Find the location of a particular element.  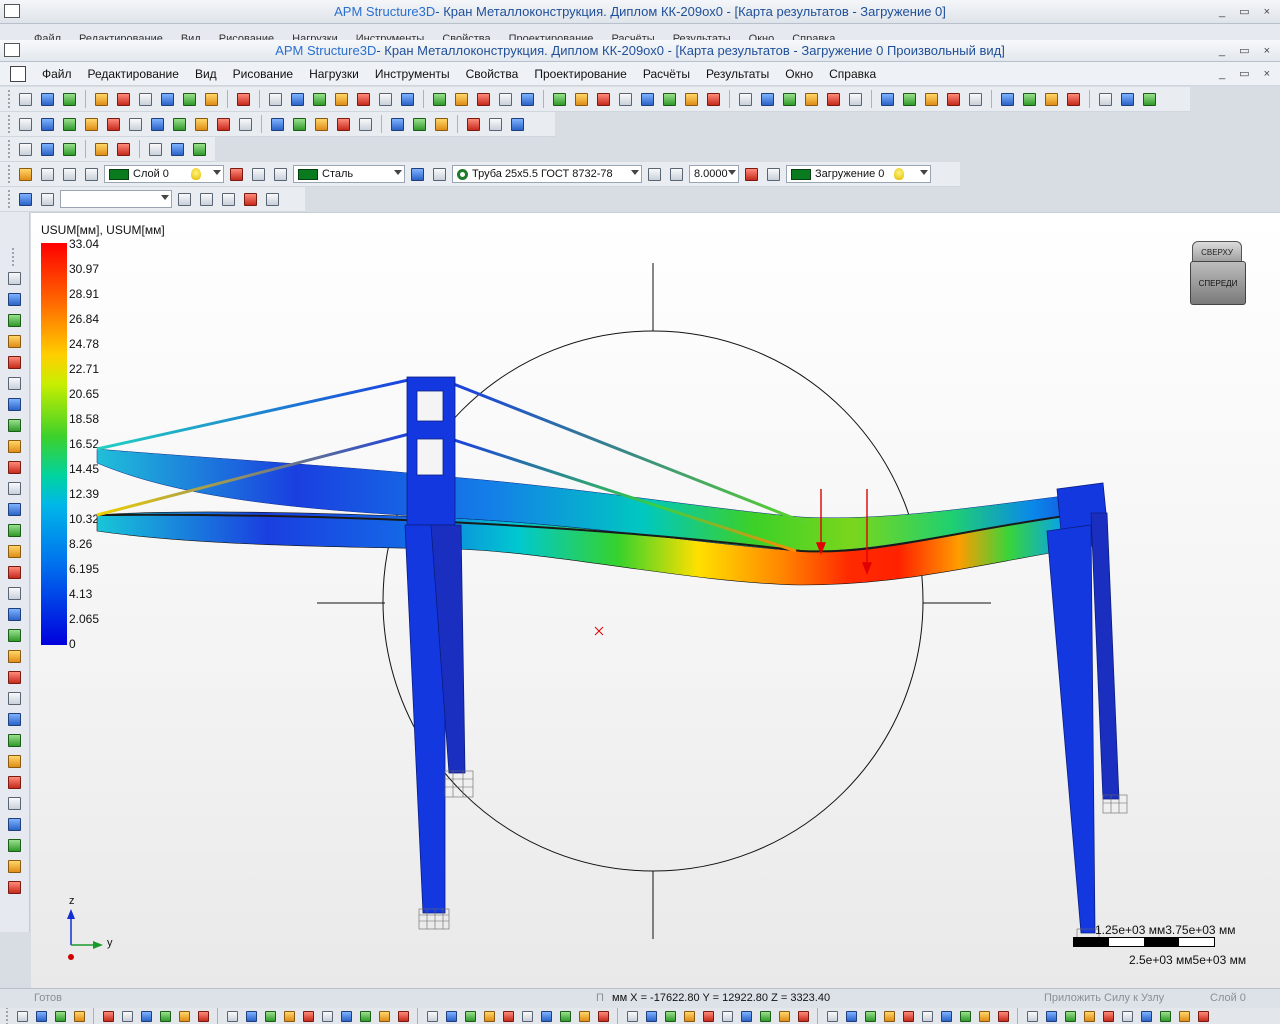

split-icon is located at coordinates (15, 698).